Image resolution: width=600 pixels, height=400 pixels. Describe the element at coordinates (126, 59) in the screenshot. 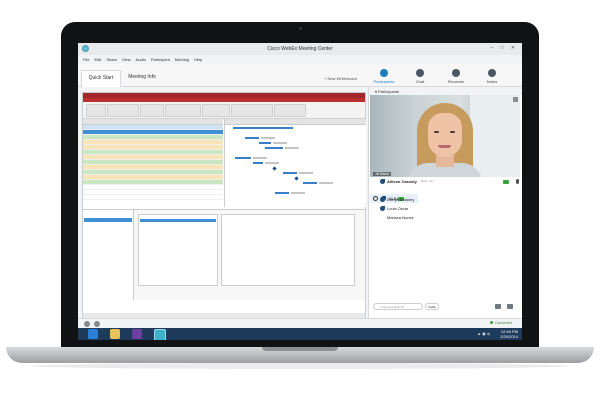

I see `menu-view: View` at that location.